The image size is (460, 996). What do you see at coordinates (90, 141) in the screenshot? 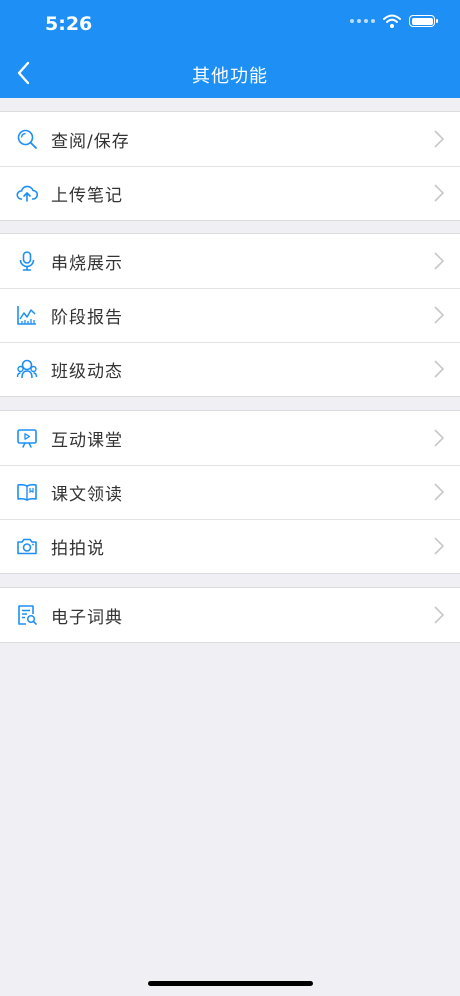
I see `menu-item-label: 查阅/保存` at bounding box center [90, 141].